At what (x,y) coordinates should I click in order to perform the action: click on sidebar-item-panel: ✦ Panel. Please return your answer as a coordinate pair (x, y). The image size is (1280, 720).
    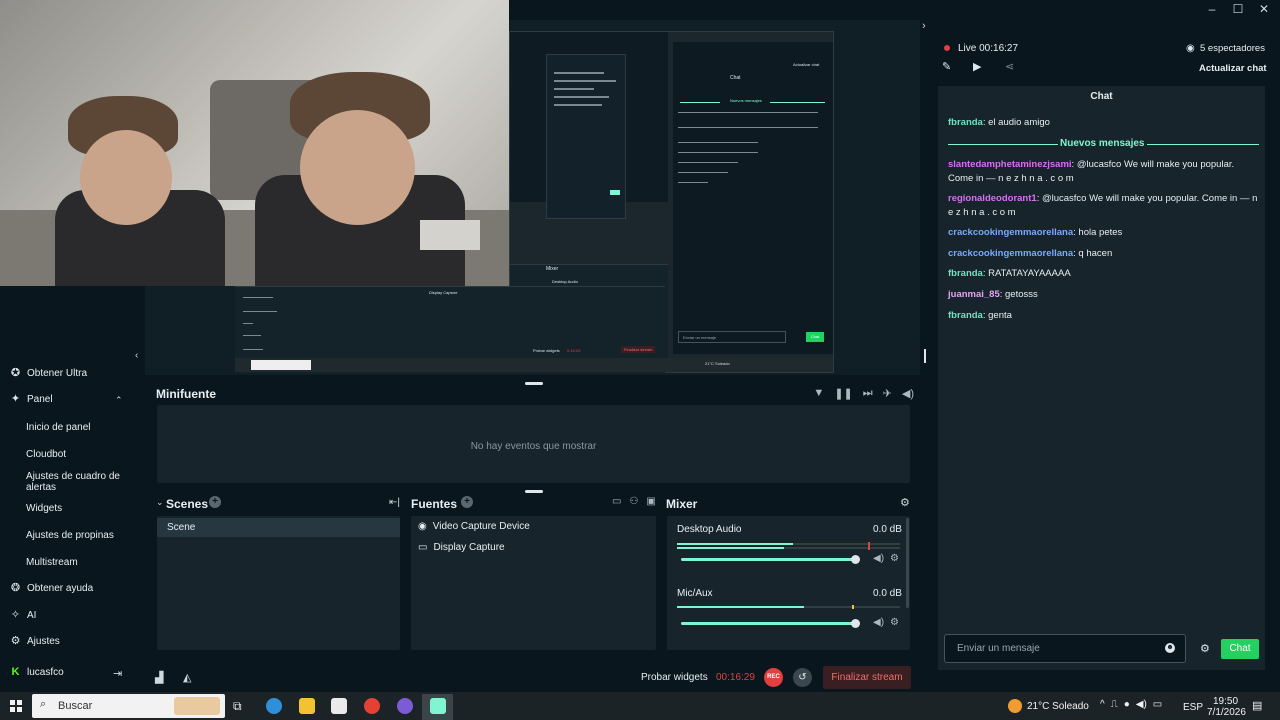
    Looking at the image, I should click on (31, 399).